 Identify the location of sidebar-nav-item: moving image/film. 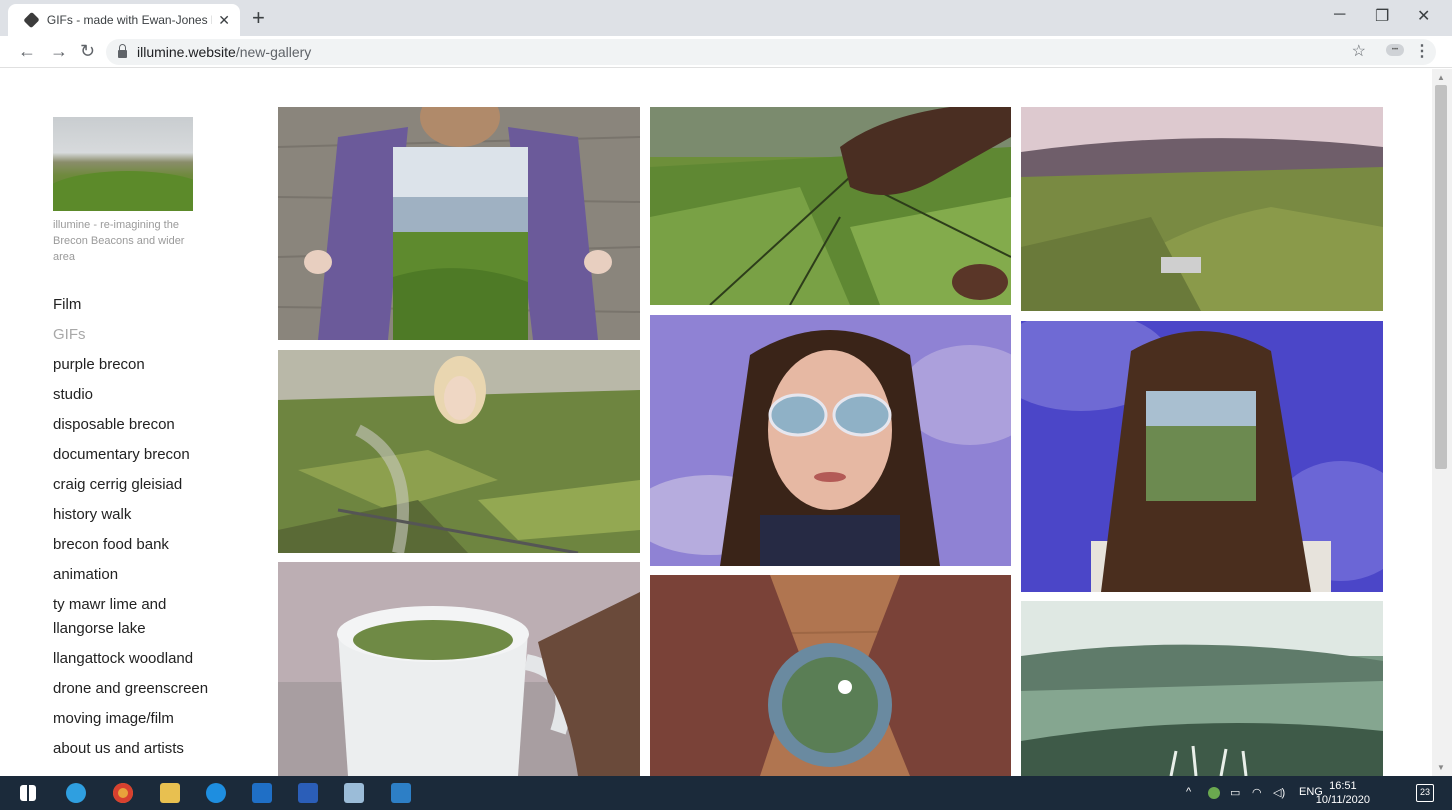
(138, 719).